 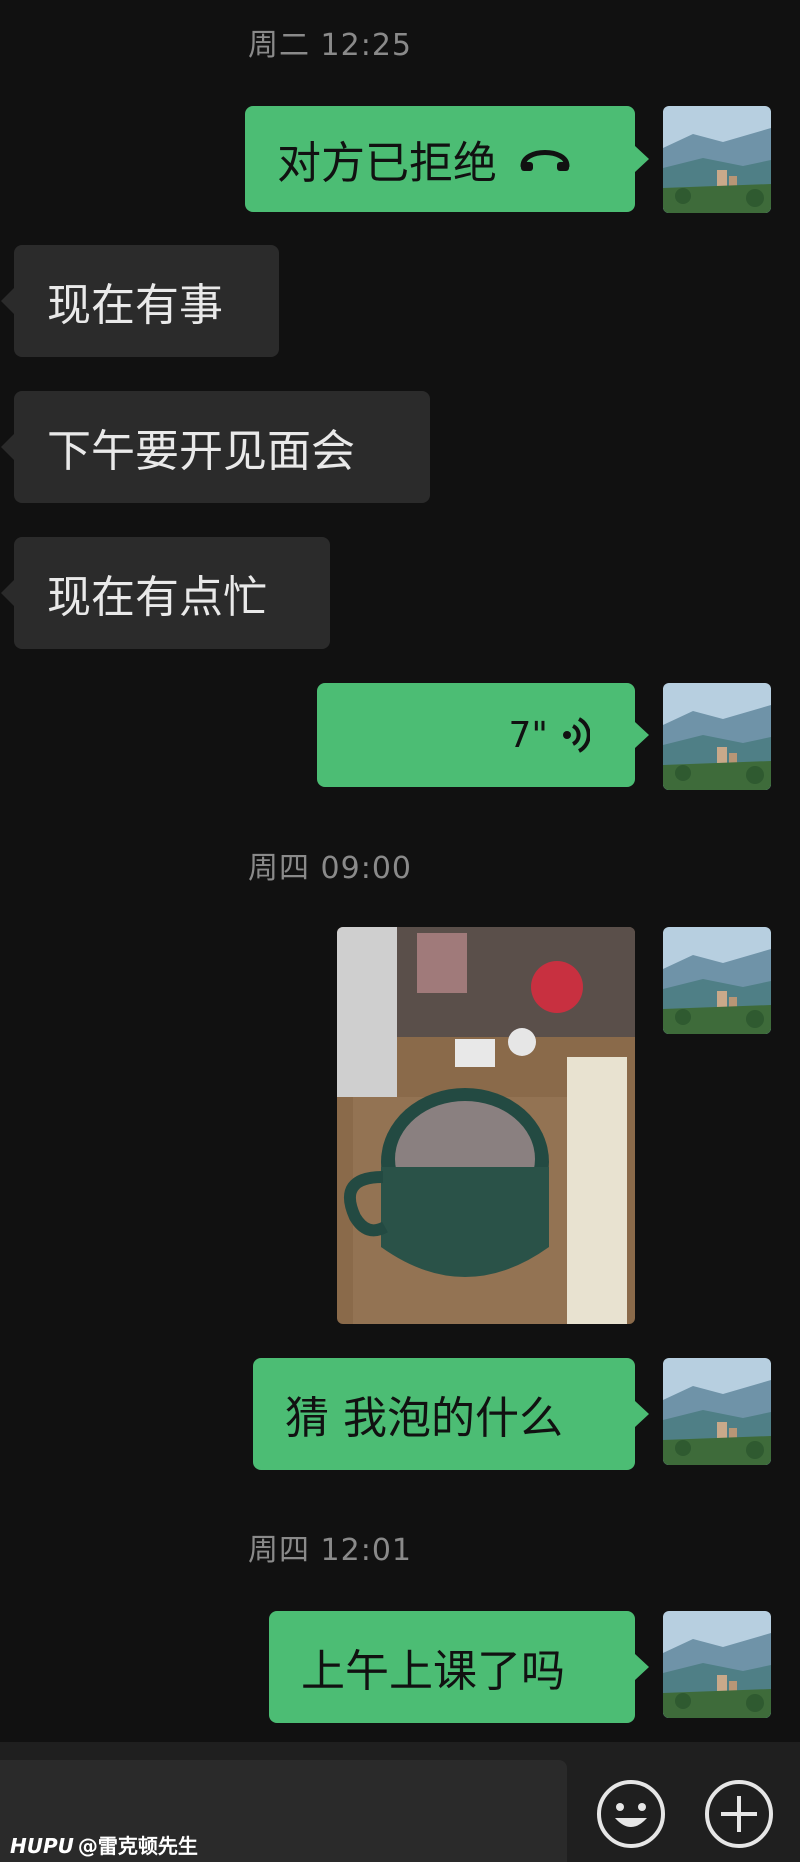 What do you see at coordinates (486, 1125) in the screenshot?
I see `photo-message` at bounding box center [486, 1125].